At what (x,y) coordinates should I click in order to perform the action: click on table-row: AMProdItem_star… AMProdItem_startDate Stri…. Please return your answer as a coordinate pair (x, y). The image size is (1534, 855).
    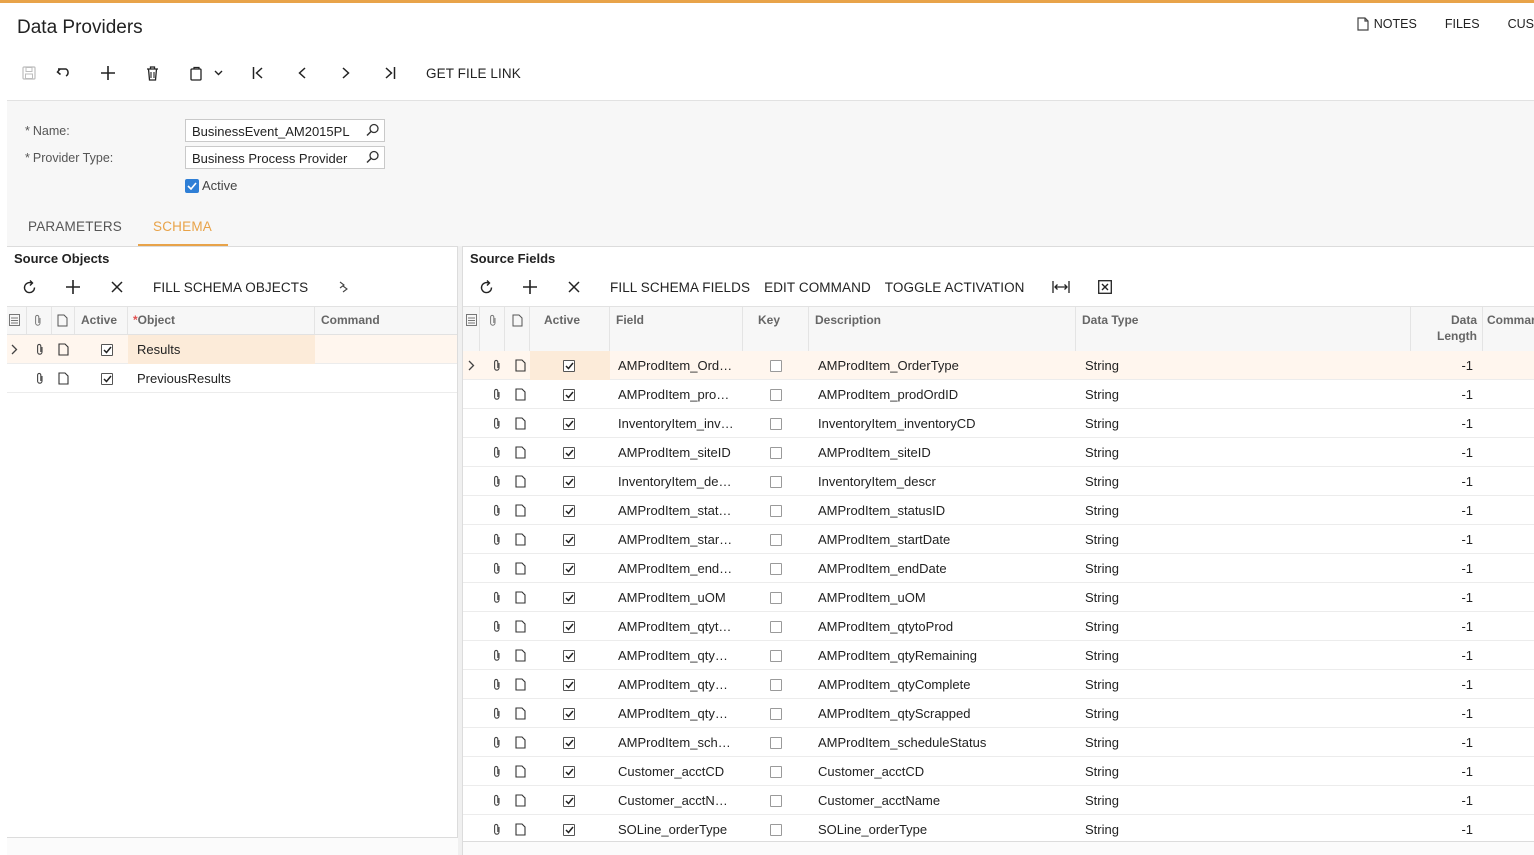
    Looking at the image, I should click on (998, 539).